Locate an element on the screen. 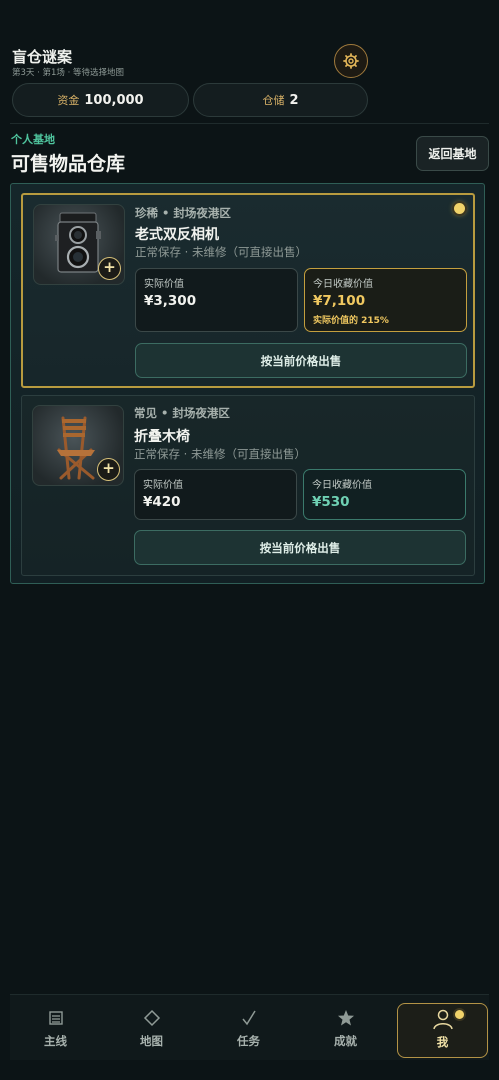  storage-pill: 仓储 2 is located at coordinates (280, 100).